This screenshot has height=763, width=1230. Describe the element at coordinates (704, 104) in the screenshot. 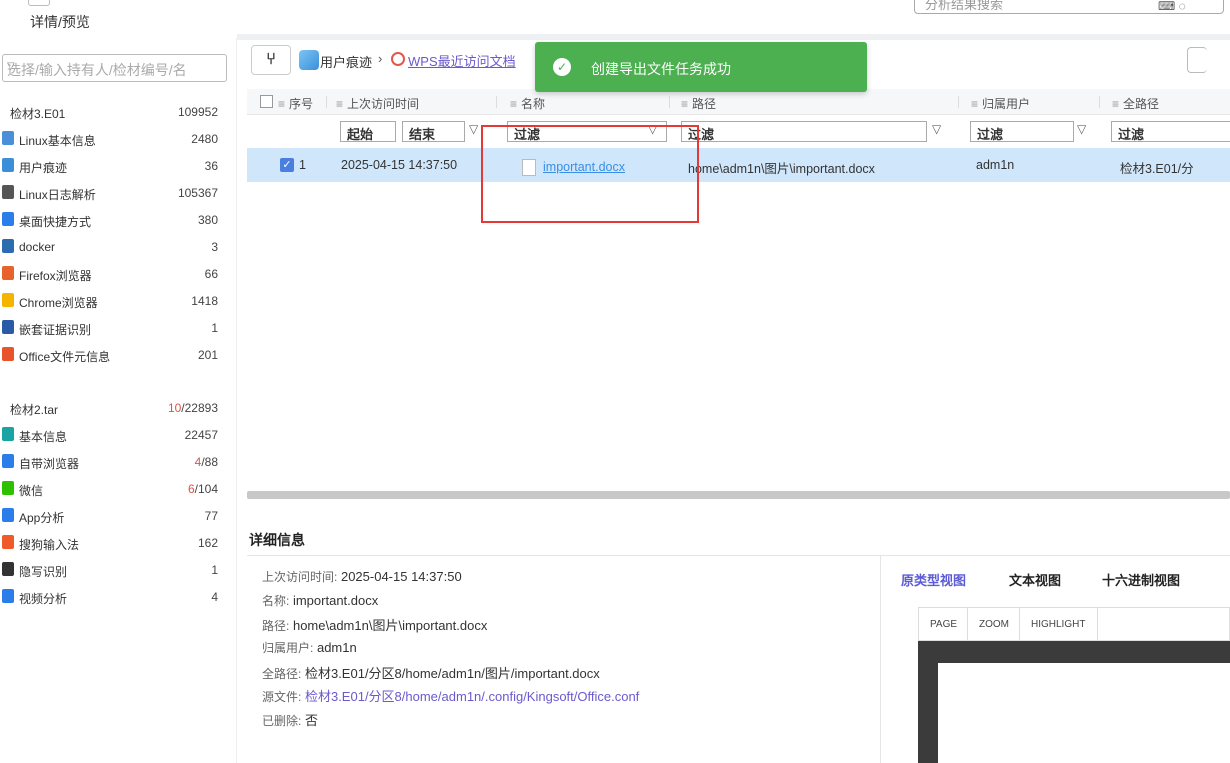

I see `column-path-label: 路径` at that location.